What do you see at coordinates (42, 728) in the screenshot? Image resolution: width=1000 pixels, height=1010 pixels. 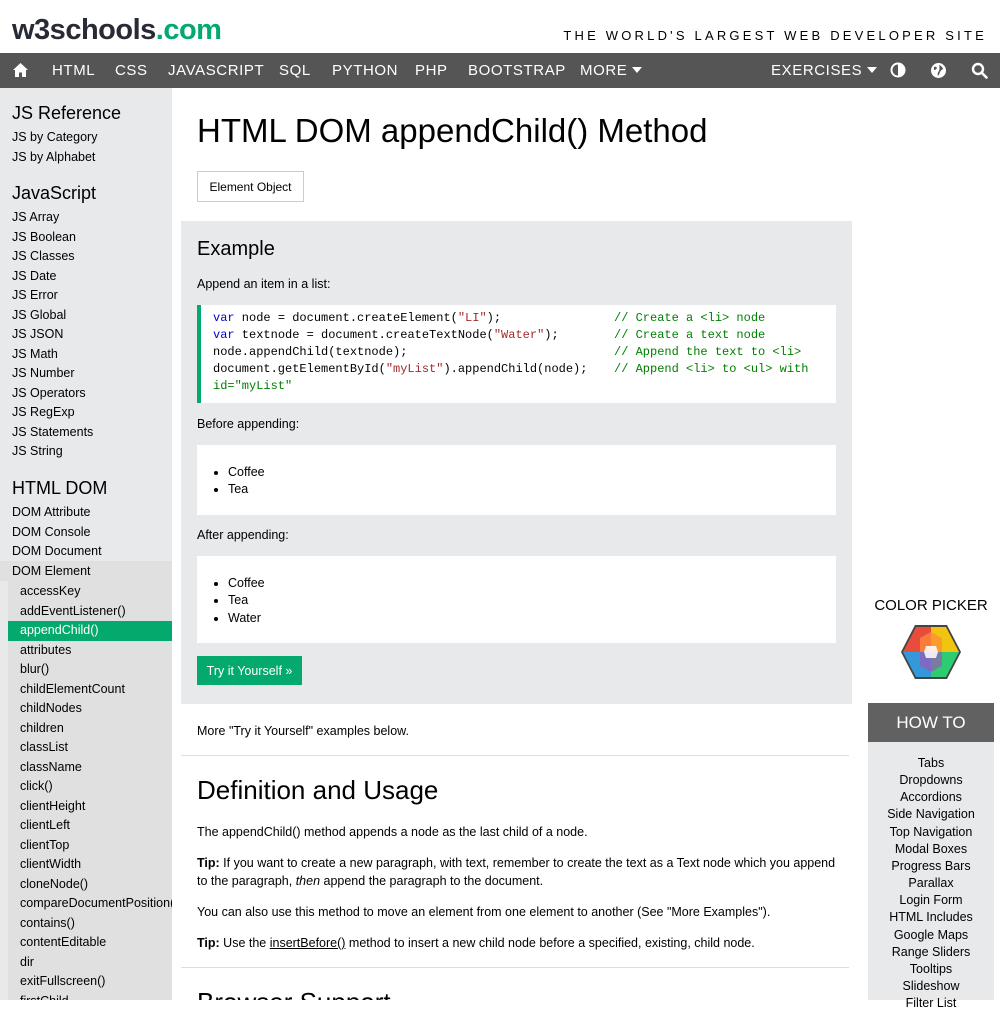 I see `sidebar-subitem: children` at bounding box center [42, 728].